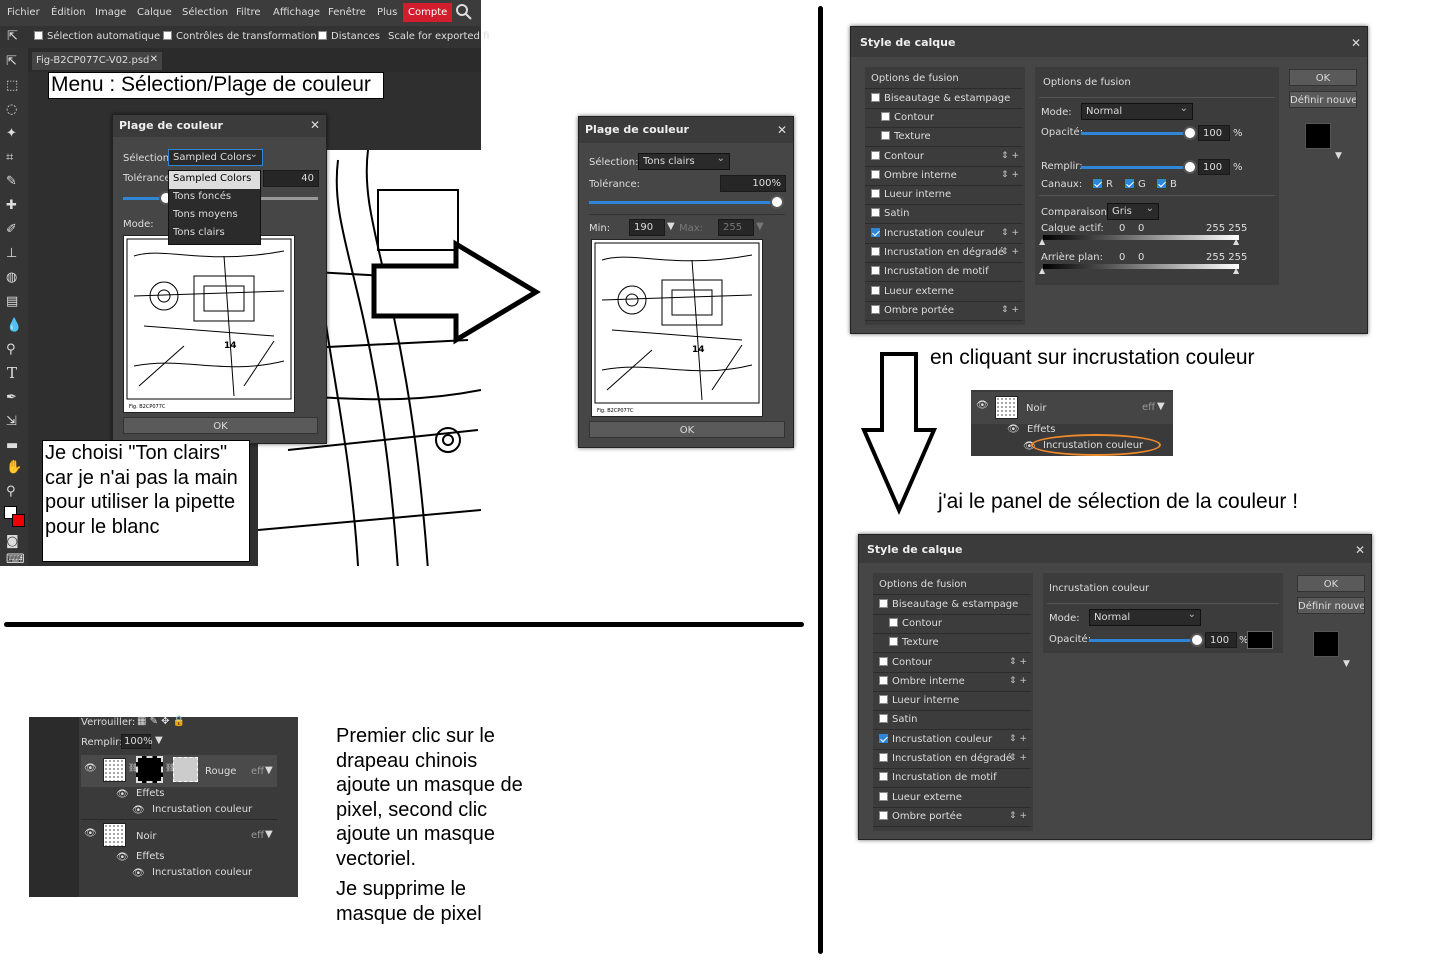  I want to click on channel-g-checkbox: G, so click(1135, 184).